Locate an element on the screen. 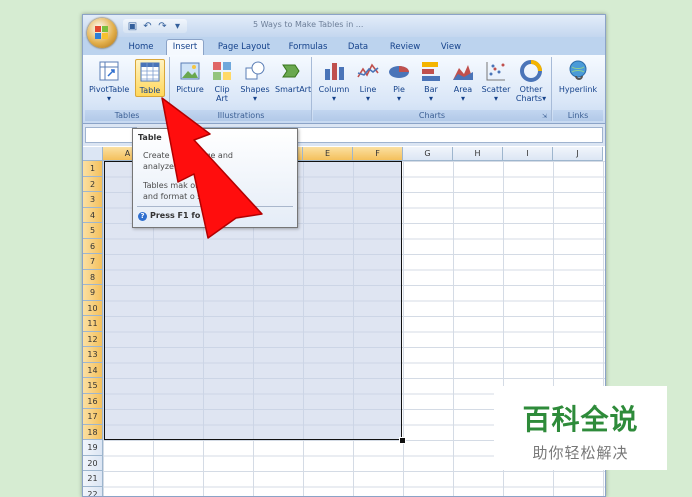 The image size is (692, 497). row-header-7: 7 is located at coordinates (93, 262).